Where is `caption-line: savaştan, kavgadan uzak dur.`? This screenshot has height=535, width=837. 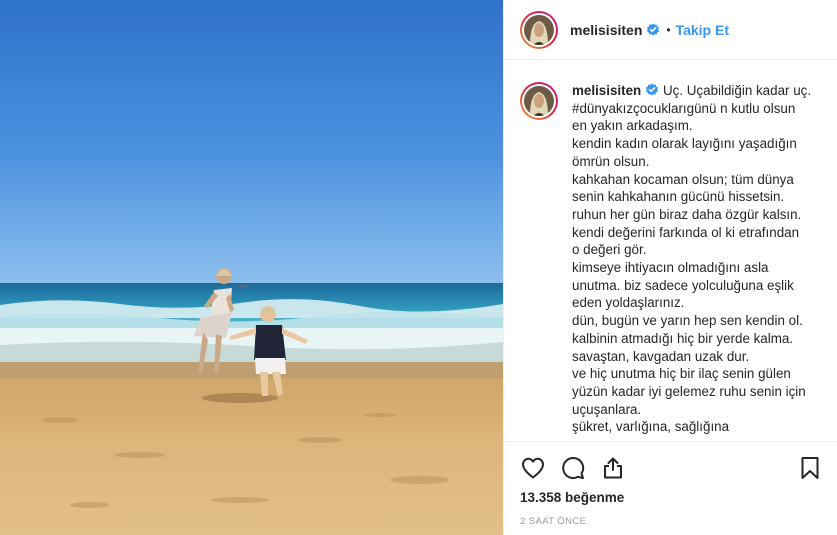 caption-line: savaştan, kavgadan uzak dur. is located at coordinates (661, 356).